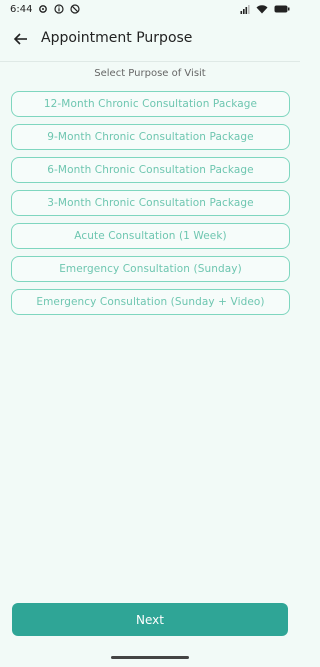 Image resolution: width=320 pixels, height=667 pixels. What do you see at coordinates (282, 9) in the screenshot?
I see `battery-icon` at bounding box center [282, 9].